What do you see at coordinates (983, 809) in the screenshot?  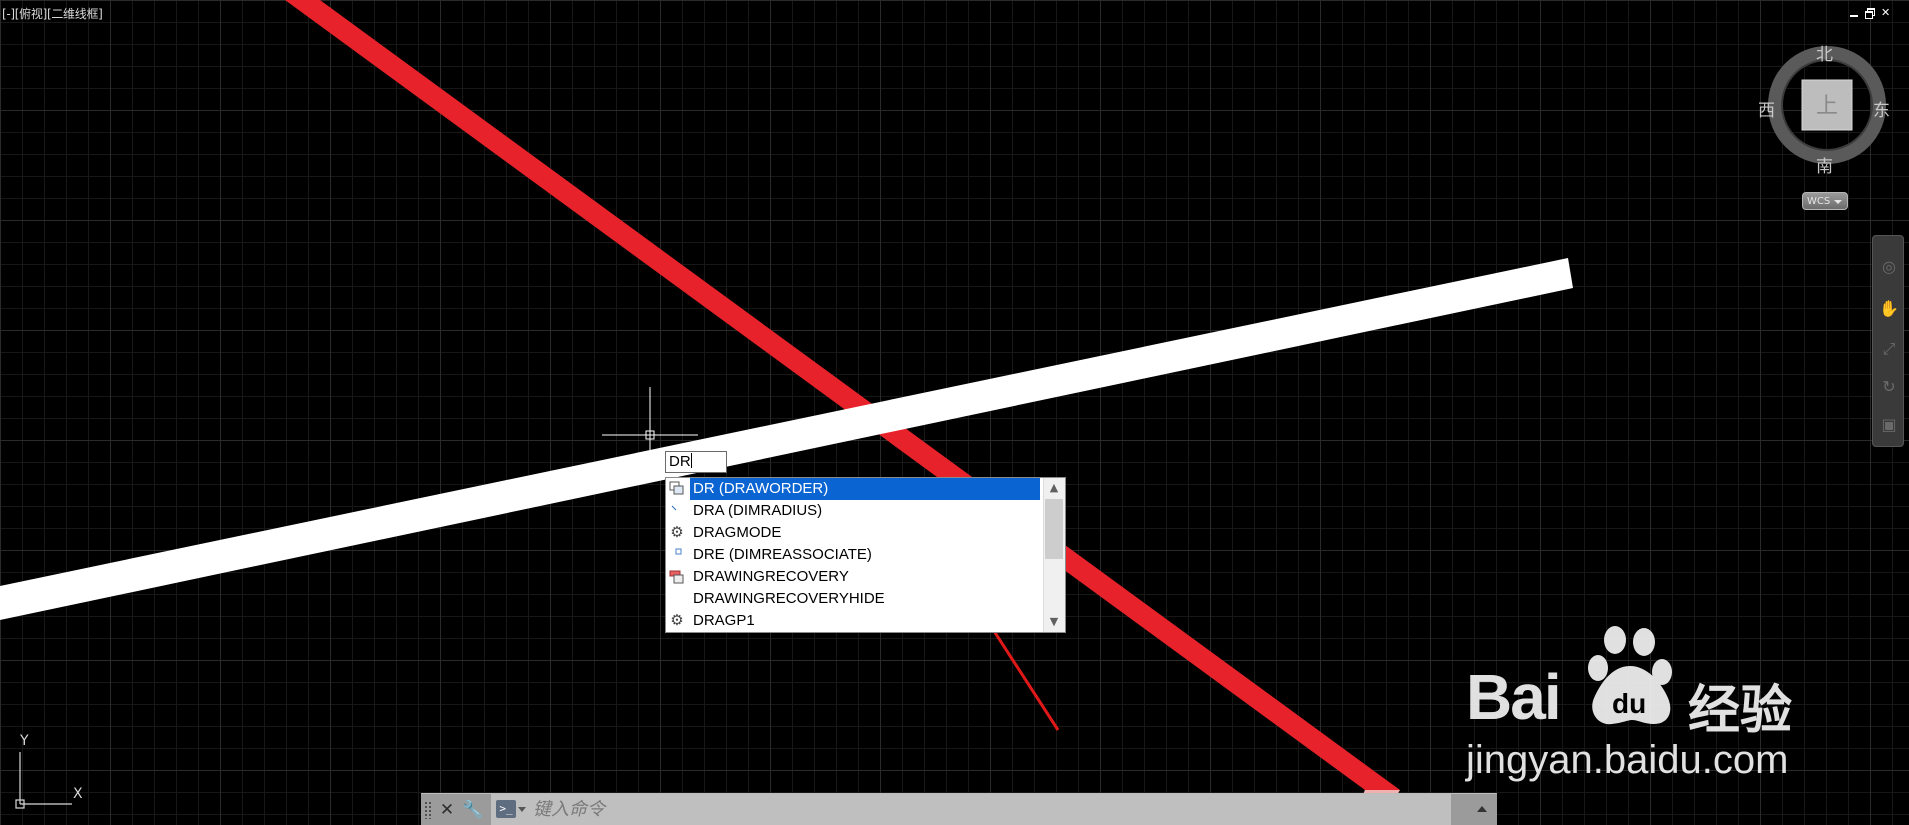 I see `command-input` at bounding box center [983, 809].